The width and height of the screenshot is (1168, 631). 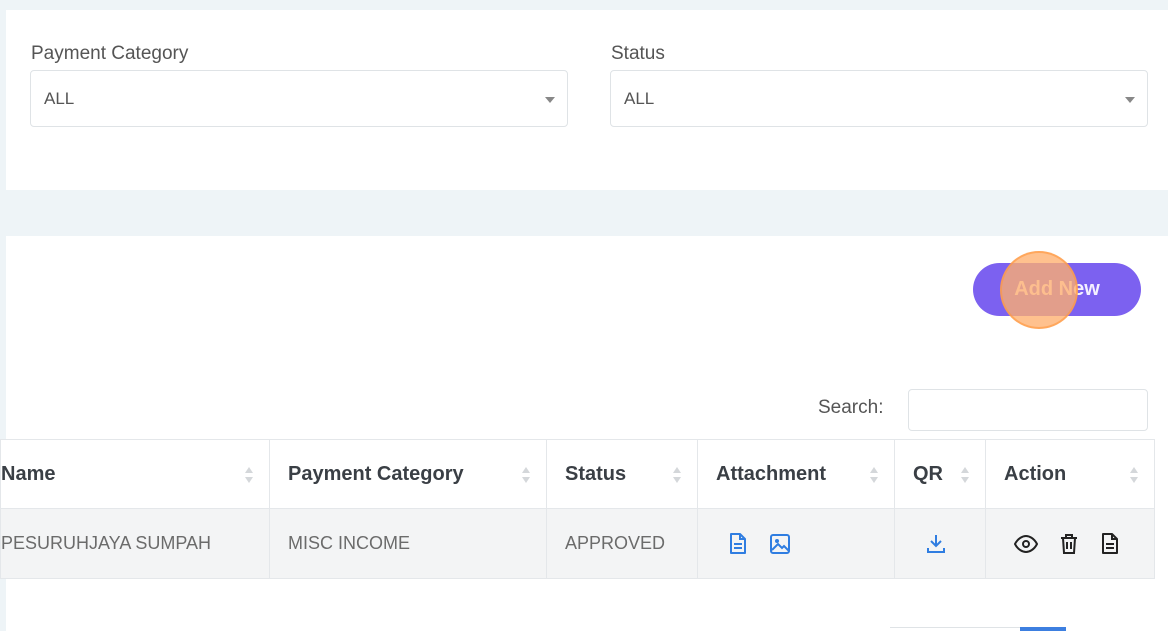 I want to click on image-icon, so click(x=780, y=544).